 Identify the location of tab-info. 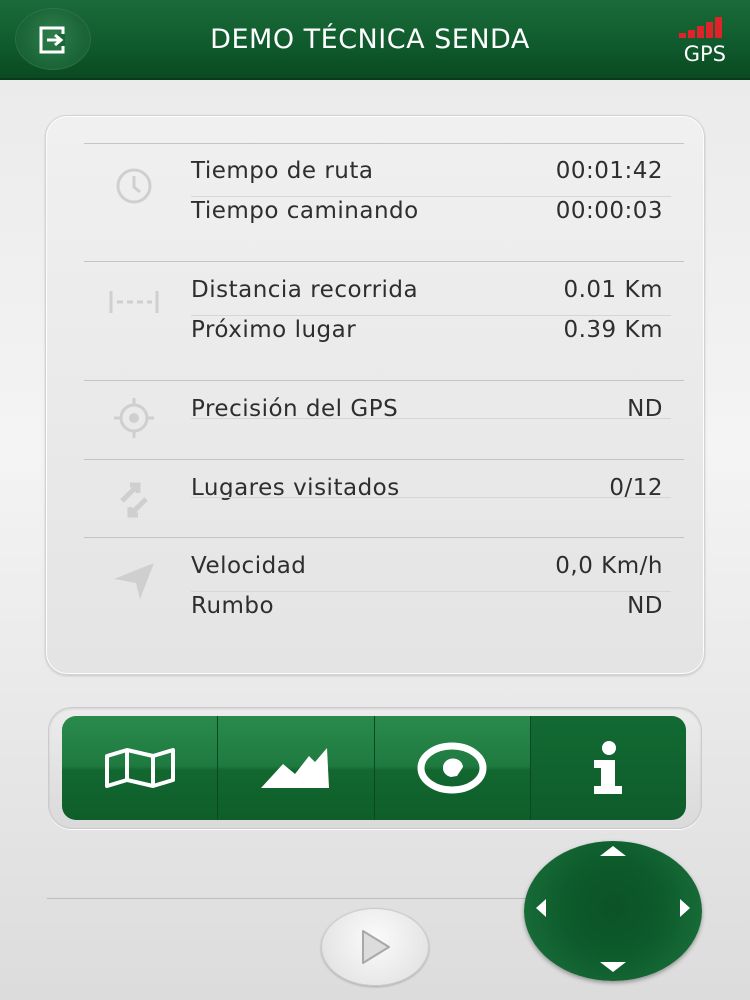
(608, 768).